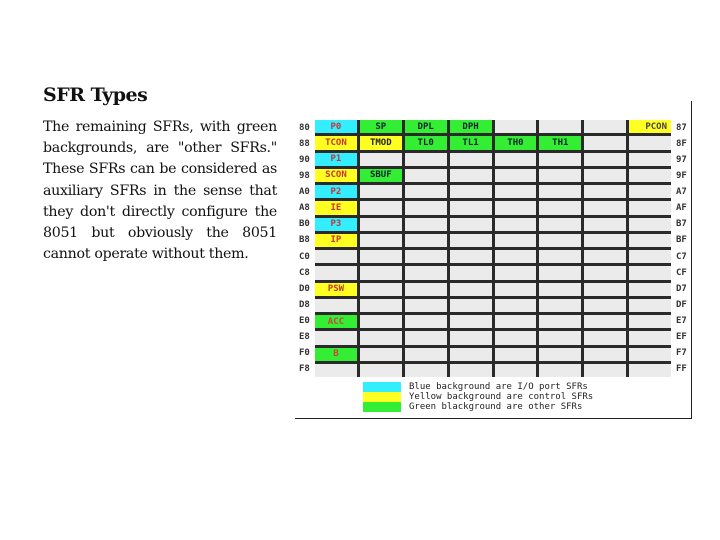 This screenshot has height=540, width=720. What do you see at coordinates (425, 127) in the screenshot?
I see `sfr-cell-dpl: DPL` at bounding box center [425, 127].